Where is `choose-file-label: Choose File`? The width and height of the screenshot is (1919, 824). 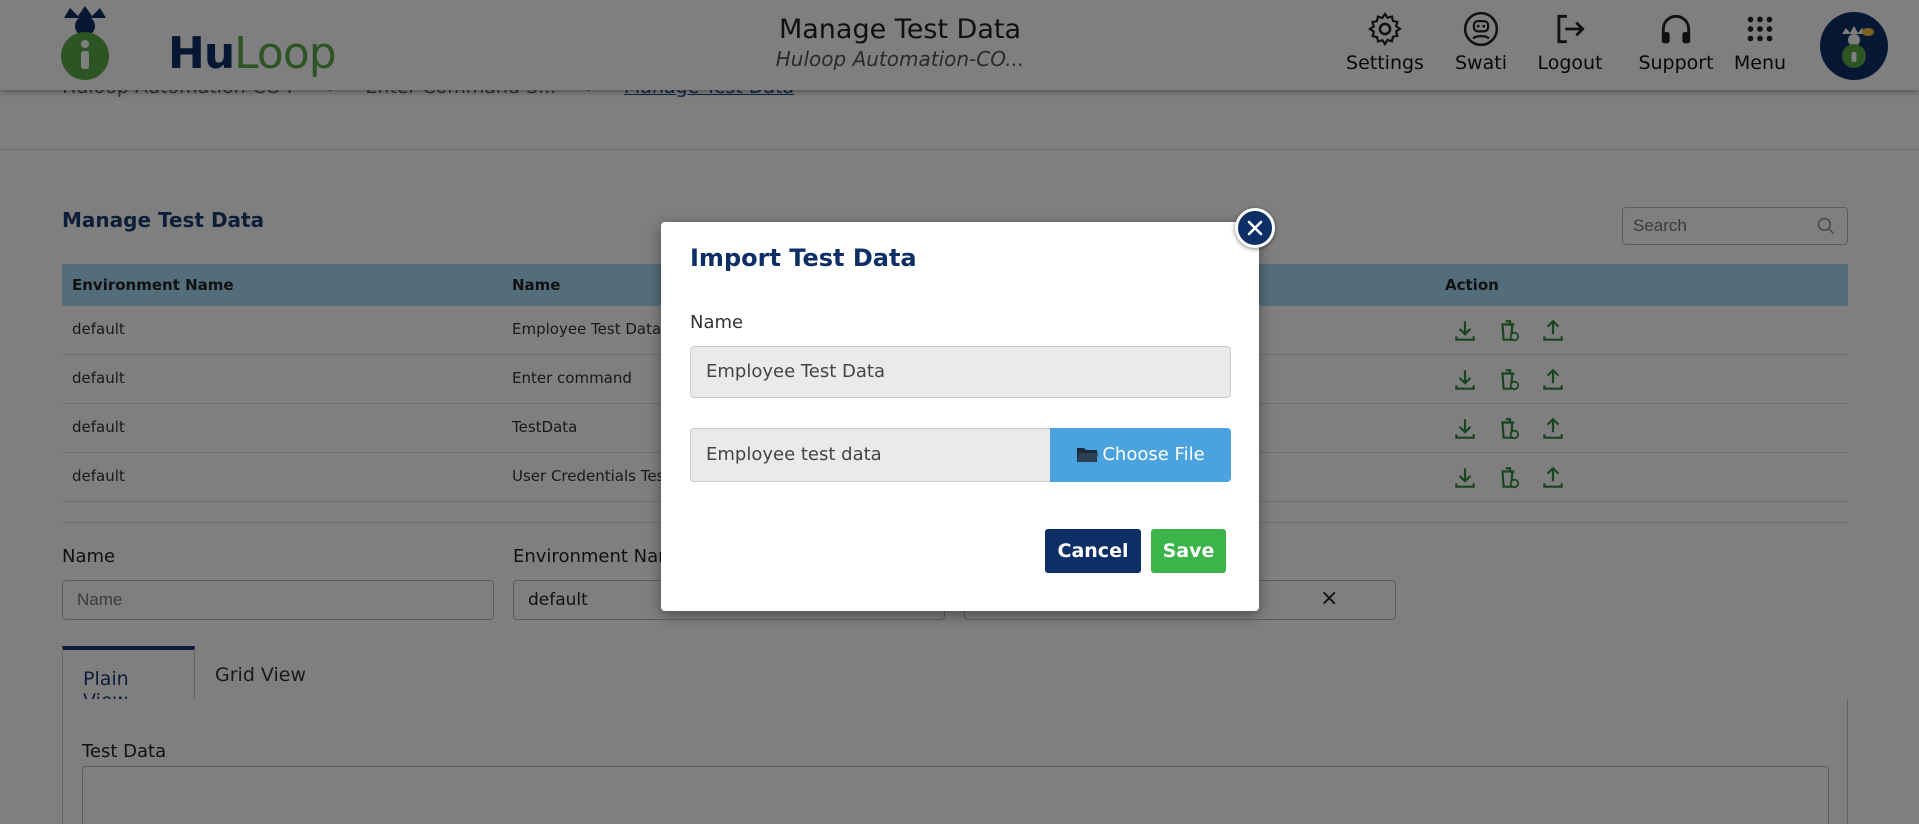 choose-file-label: Choose File is located at coordinates (1153, 454).